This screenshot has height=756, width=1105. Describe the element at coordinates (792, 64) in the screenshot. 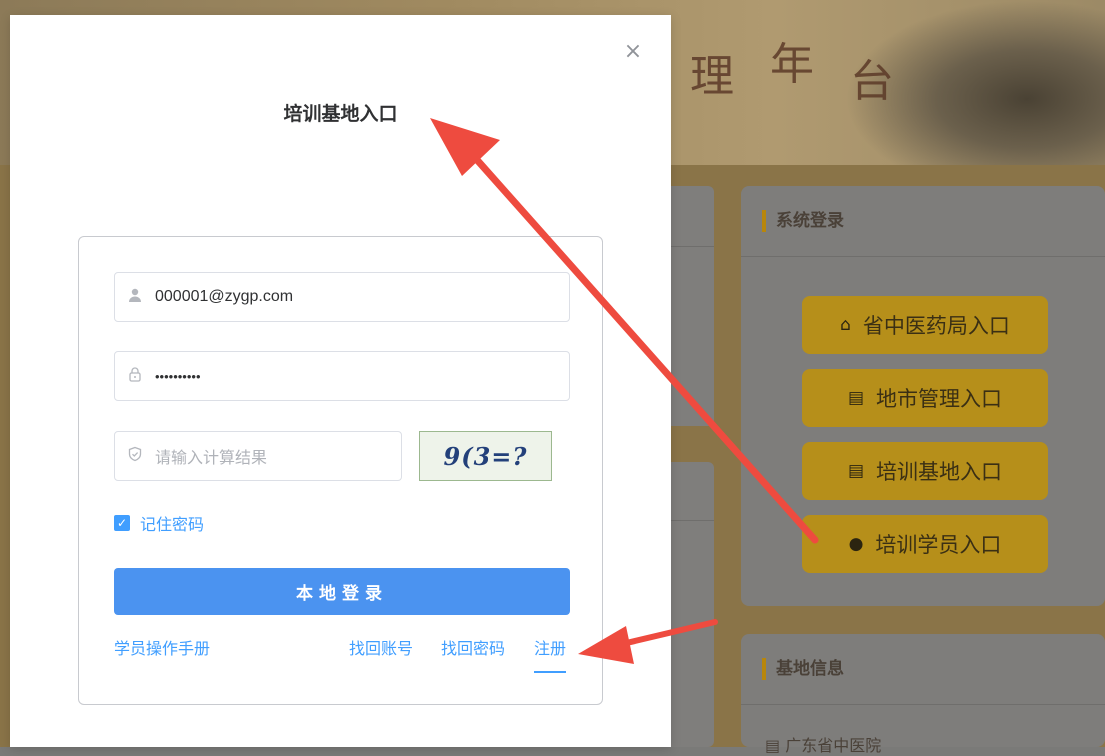

I see `banner-char-2: 年` at that location.